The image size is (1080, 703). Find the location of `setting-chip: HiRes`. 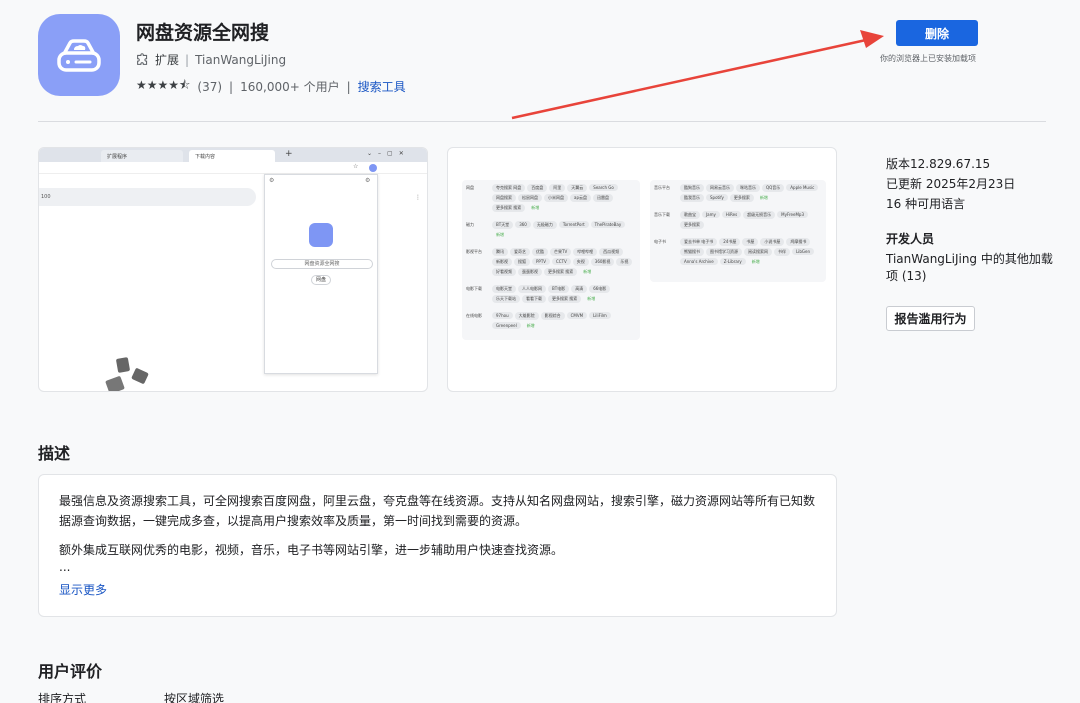

setting-chip: HiRes is located at coordinates (731, 214).